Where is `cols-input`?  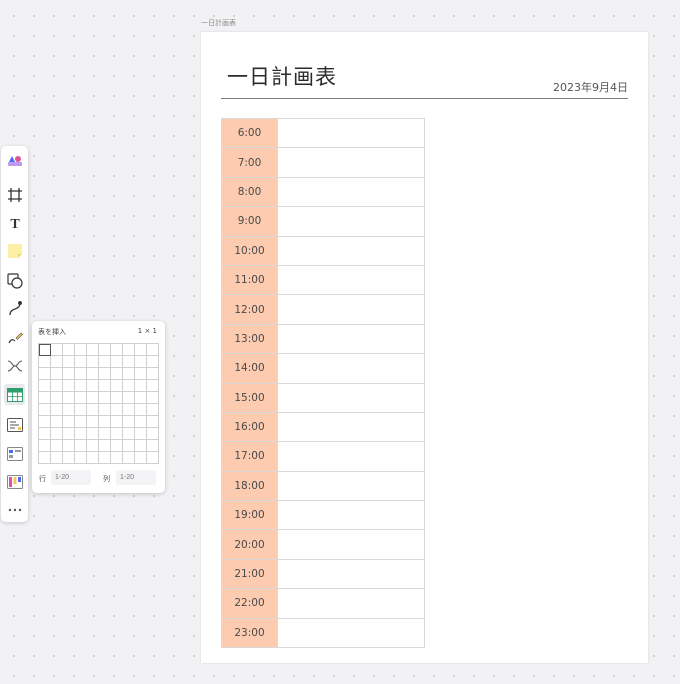 cols-input is located at coordinates (136, 477).